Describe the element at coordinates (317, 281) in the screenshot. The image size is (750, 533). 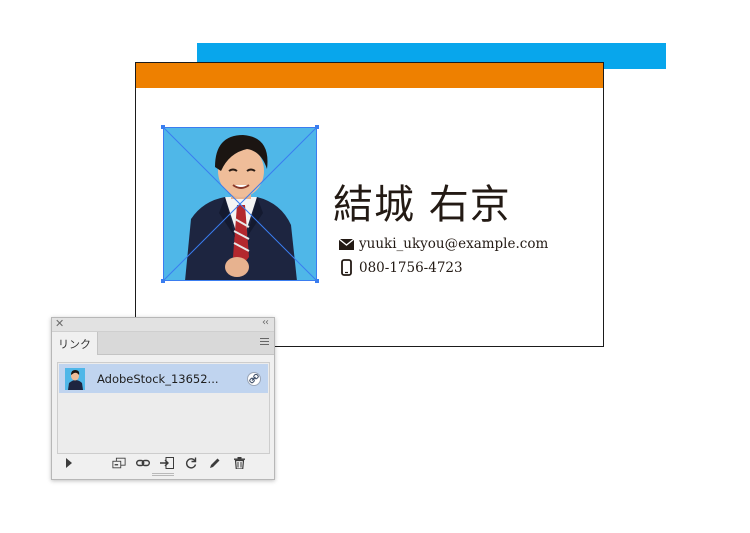
I see `selection-handle-bottom-right` at that location.